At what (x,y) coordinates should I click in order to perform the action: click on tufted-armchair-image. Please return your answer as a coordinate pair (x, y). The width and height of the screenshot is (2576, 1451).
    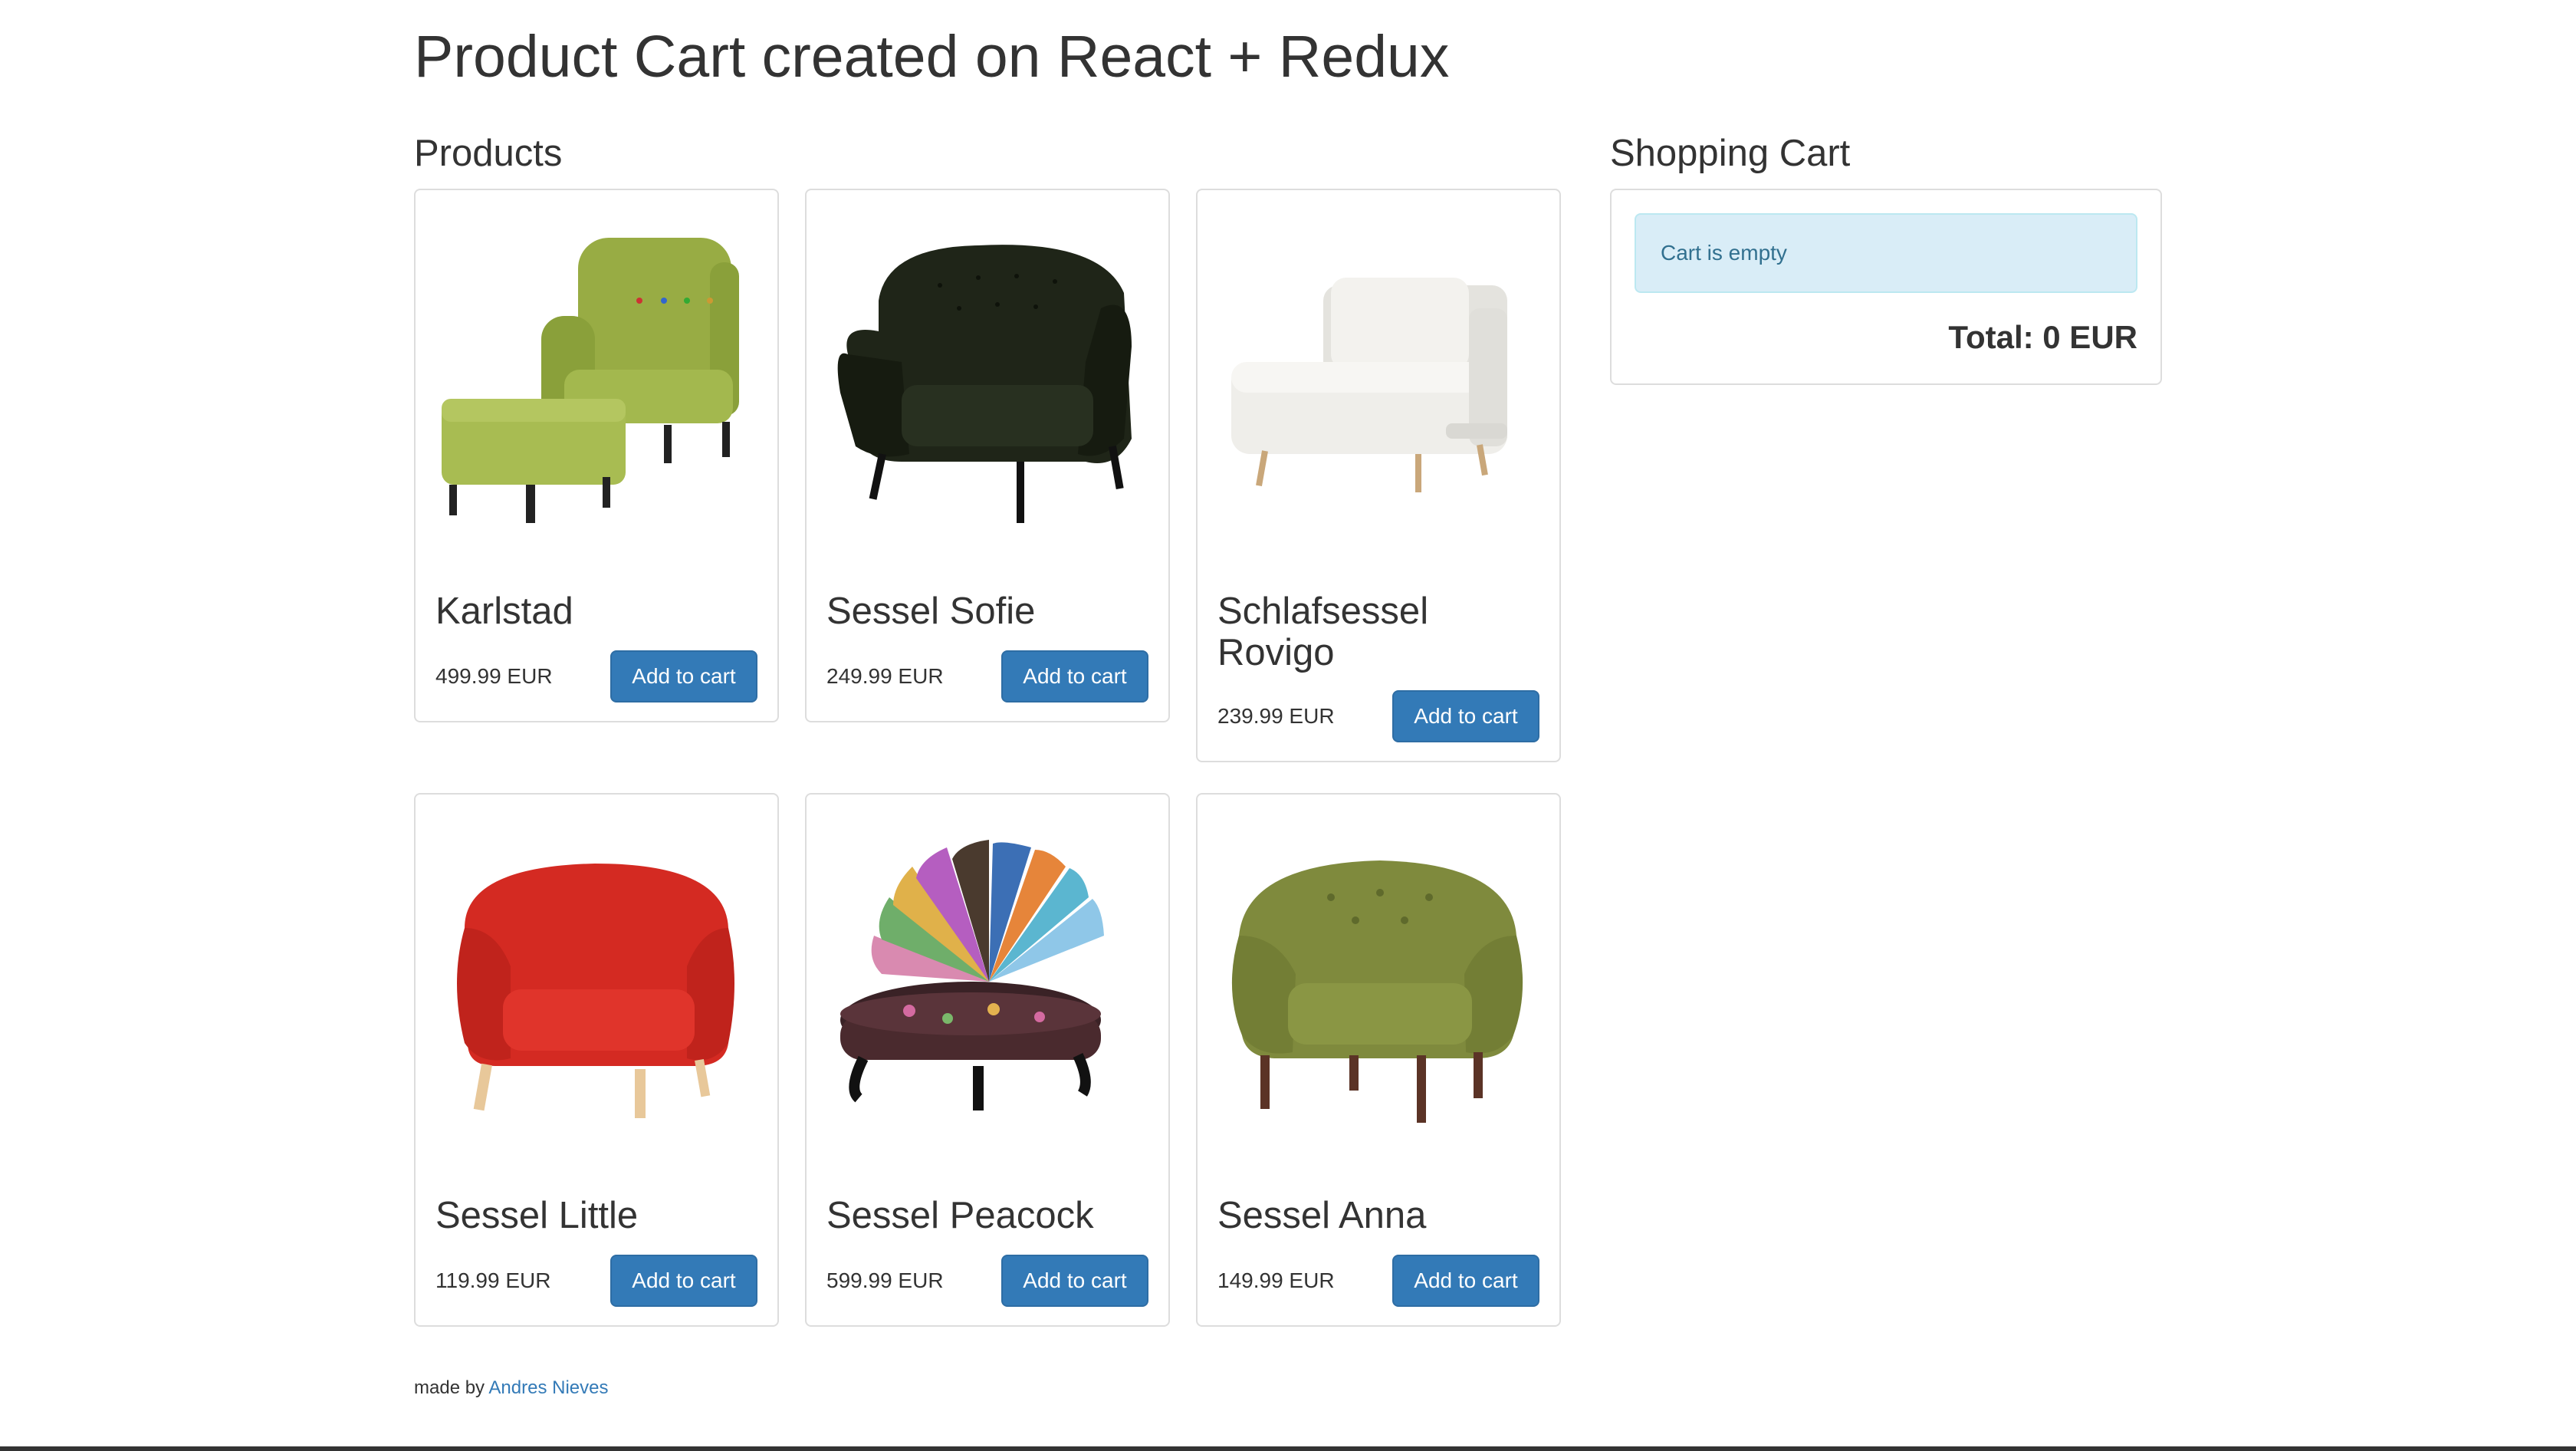
    Looking at the image, I should click on (989, 373).